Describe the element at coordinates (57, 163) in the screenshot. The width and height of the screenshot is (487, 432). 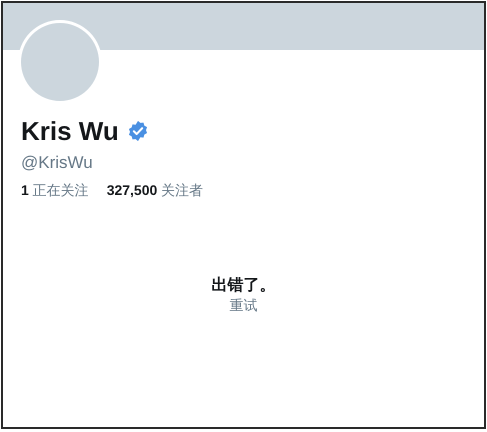
I see `profile-handle: @KrisWu` at that location.